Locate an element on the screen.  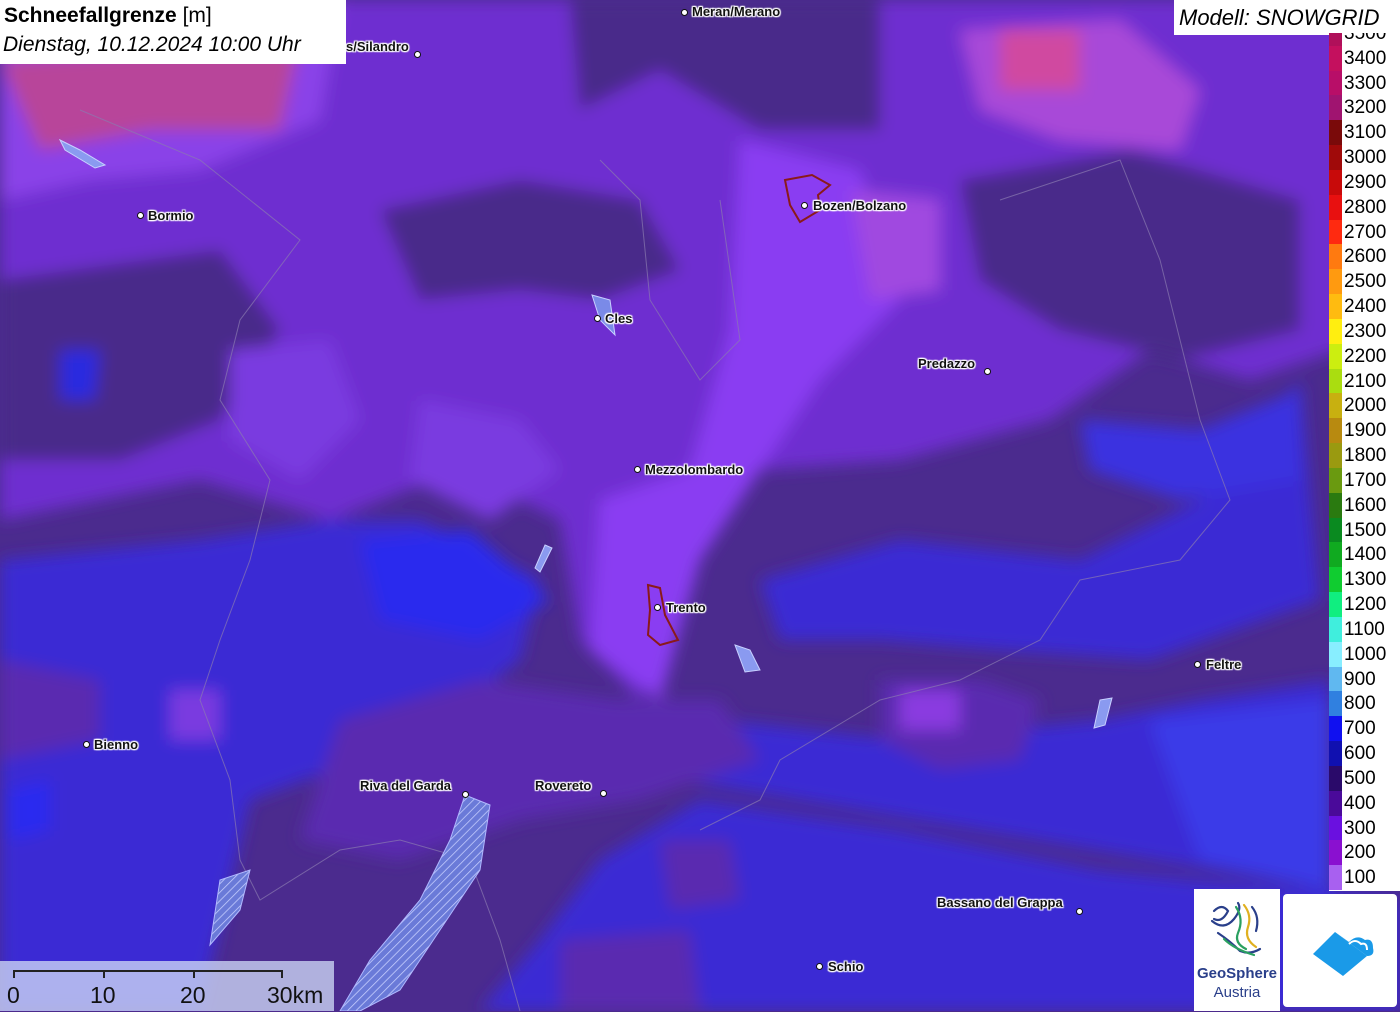
legend-item: 2600 is located at coordinates (1364, 257).